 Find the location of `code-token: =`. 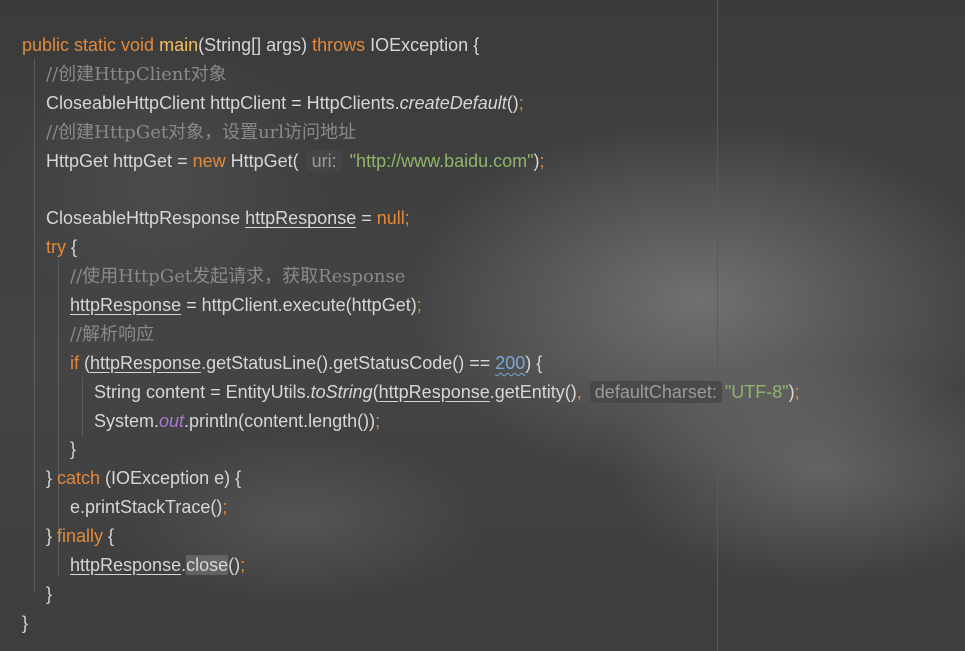

code-token: = is located at coordinates (366, 218).